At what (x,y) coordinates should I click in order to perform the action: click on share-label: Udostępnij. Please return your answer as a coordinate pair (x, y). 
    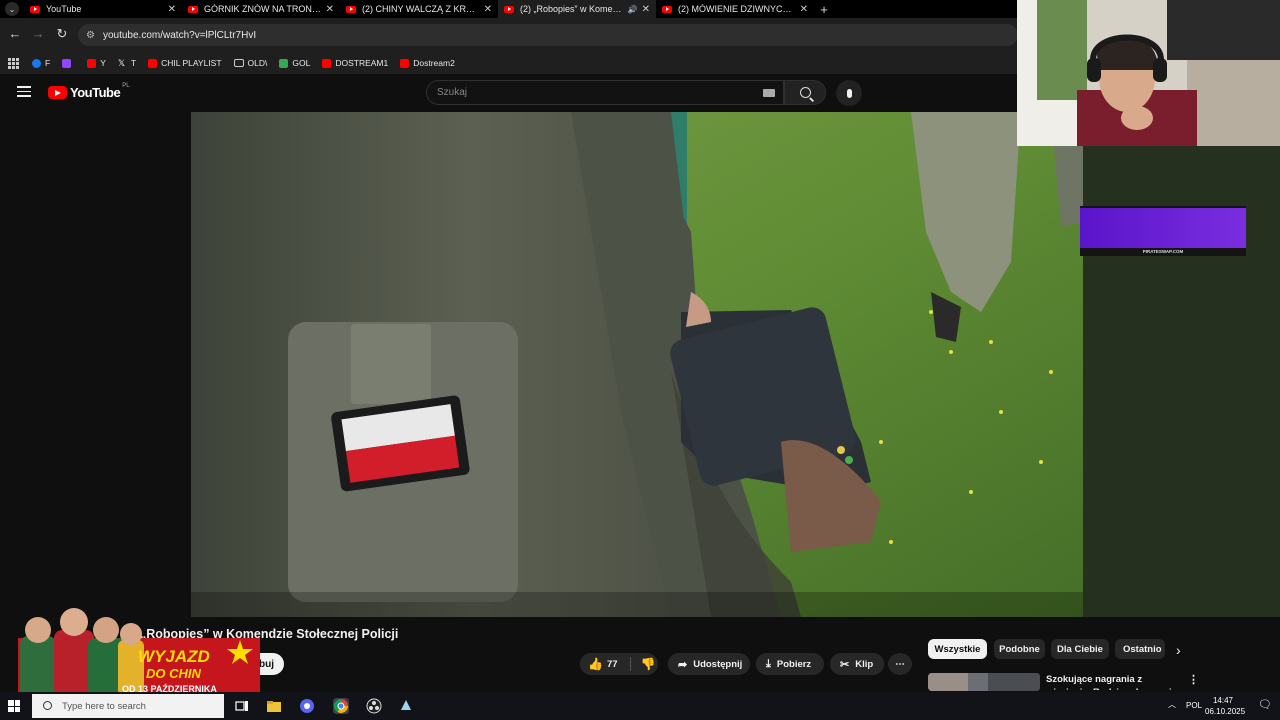
    Looking at the image, I should click on (718, 664).